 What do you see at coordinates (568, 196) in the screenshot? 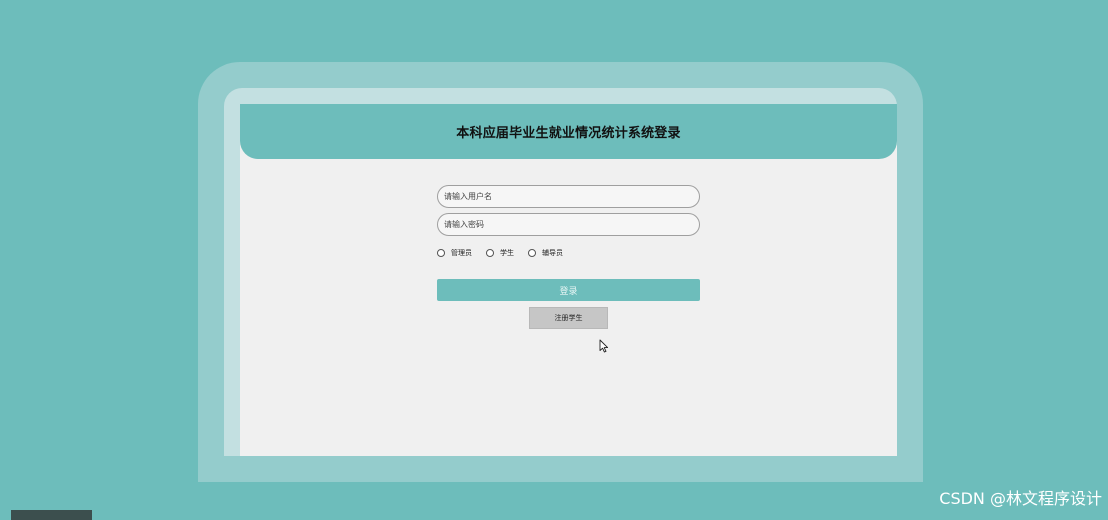
I see `username-input` at bounding box center [568, 196].